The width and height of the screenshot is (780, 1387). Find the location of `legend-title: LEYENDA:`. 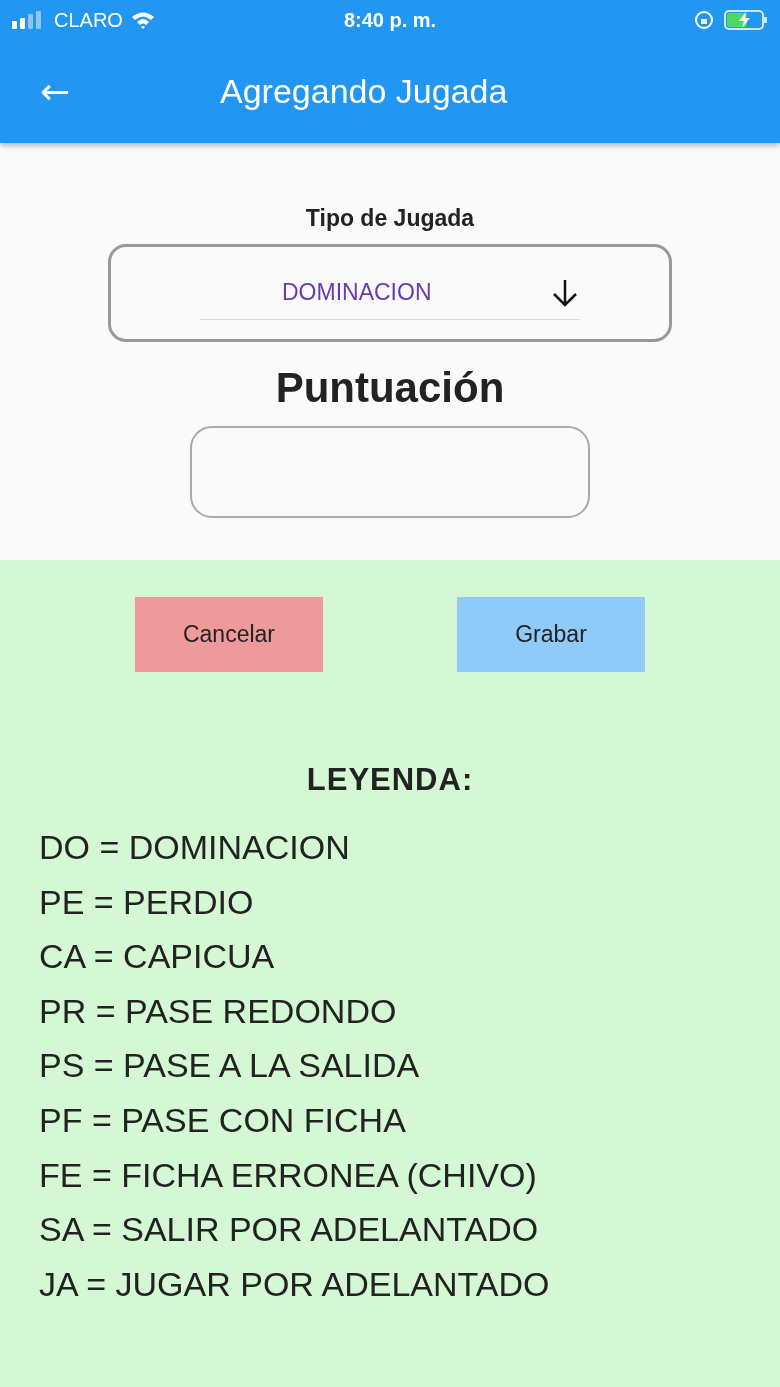

legend-title: LEYENDA: is located at coordinates (390, 780).